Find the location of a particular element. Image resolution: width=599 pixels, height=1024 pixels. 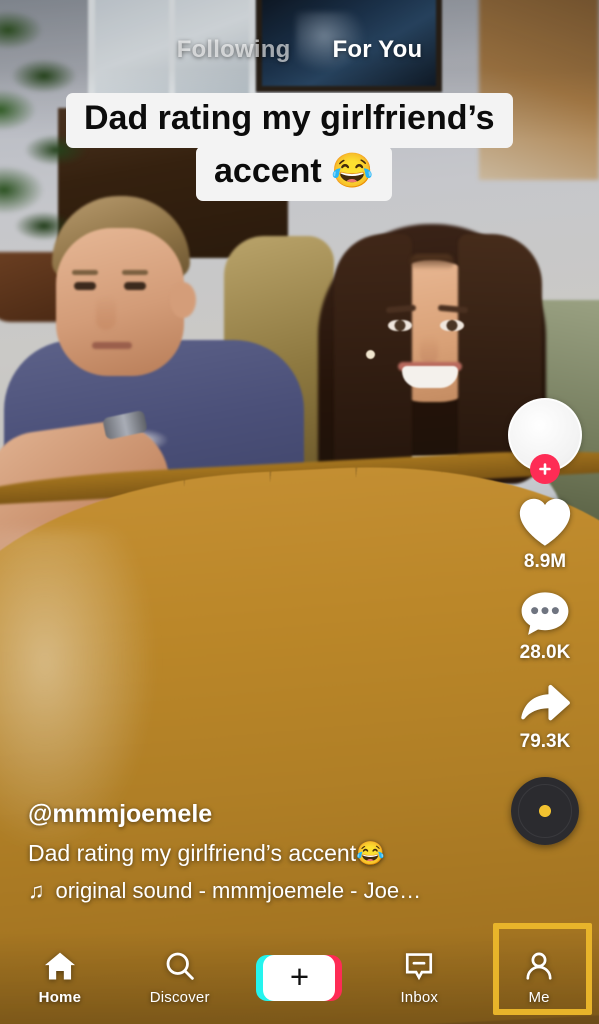

sticker-line-2: accent 😂 is located at coordinates (294, 174).